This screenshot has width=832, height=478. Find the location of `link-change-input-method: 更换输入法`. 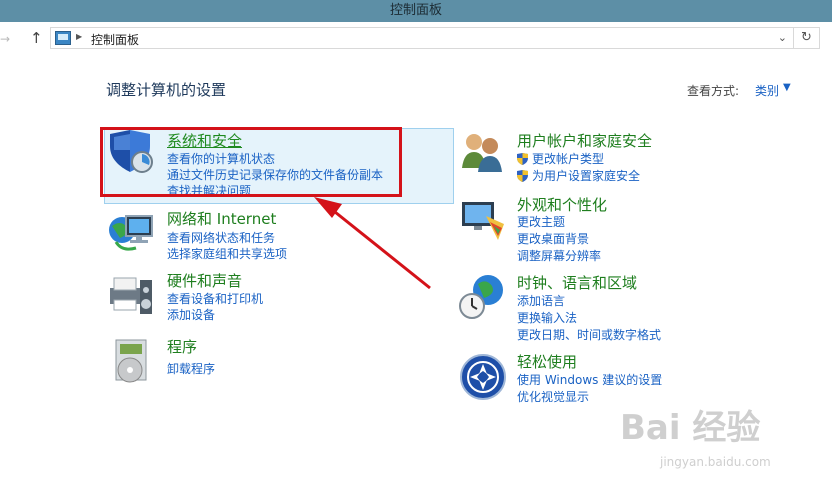

link-change-input-method: 更换输入法 is located at coordinates (547, 317).